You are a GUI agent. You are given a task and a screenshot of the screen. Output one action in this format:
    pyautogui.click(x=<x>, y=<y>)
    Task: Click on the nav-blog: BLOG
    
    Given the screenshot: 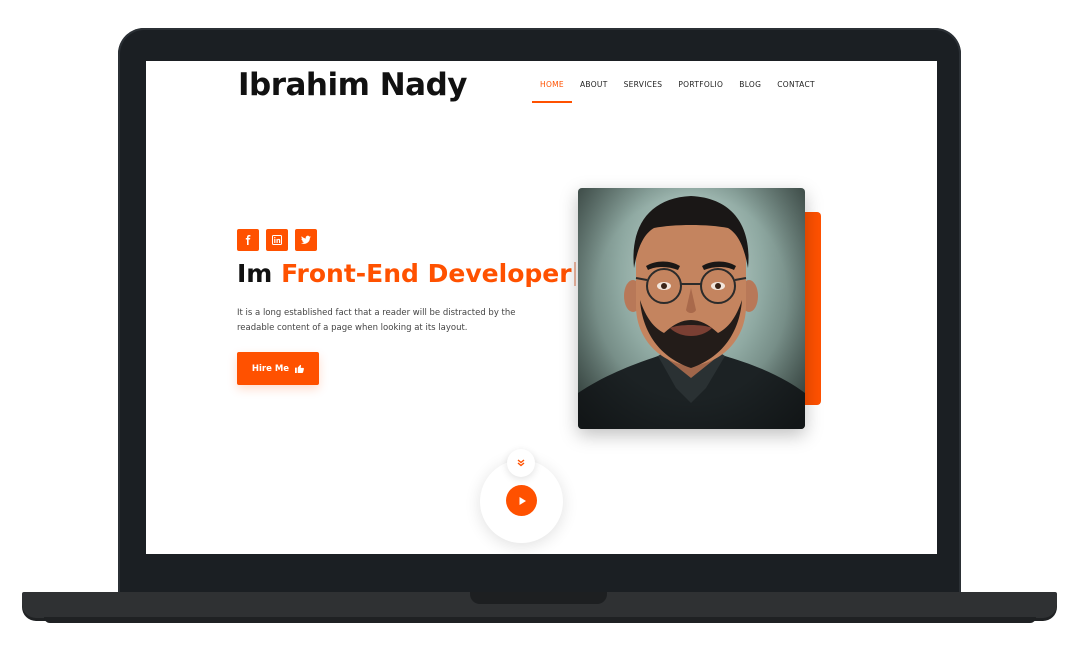 What is the action you would take?
    pyautogui.click(x=750, y=91)
    